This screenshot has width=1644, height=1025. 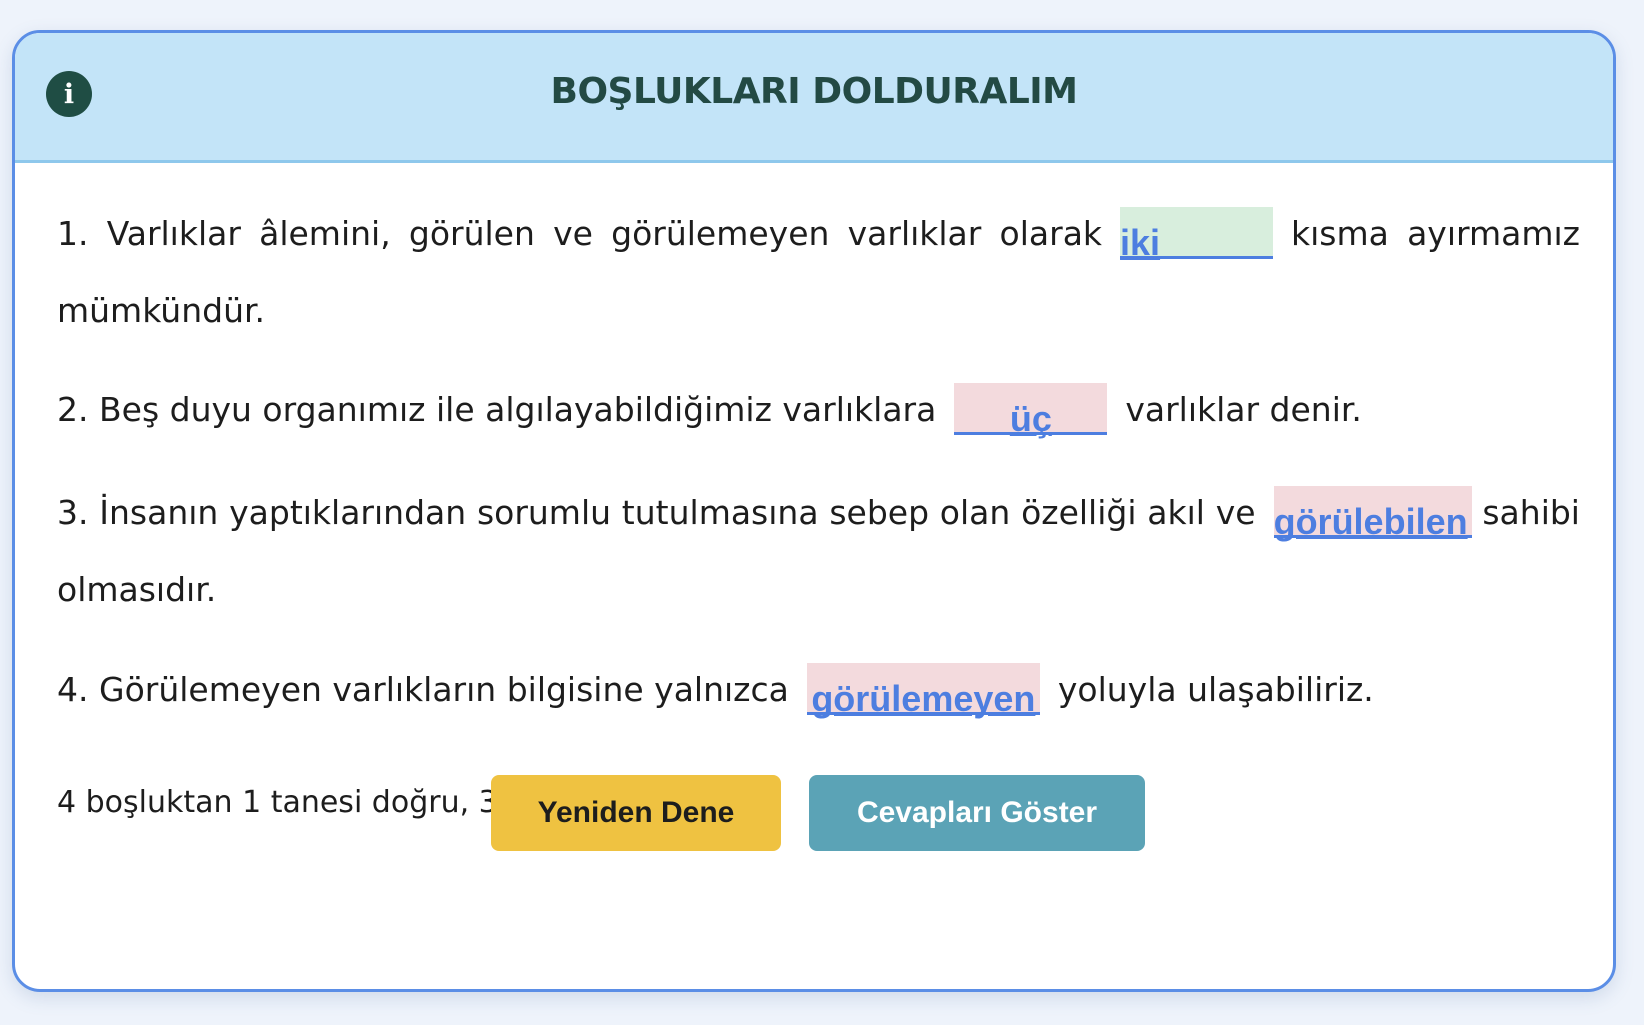 I want to click on page-title: BOŞLUKLARI DOLDURALIM, so click(x=814, y=91).